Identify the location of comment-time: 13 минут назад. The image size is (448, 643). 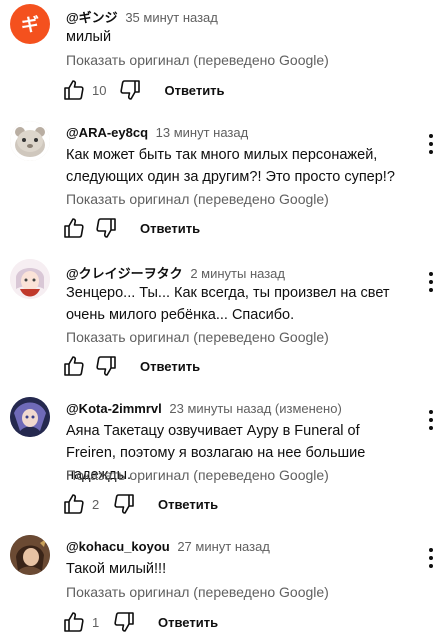
(202, 132).